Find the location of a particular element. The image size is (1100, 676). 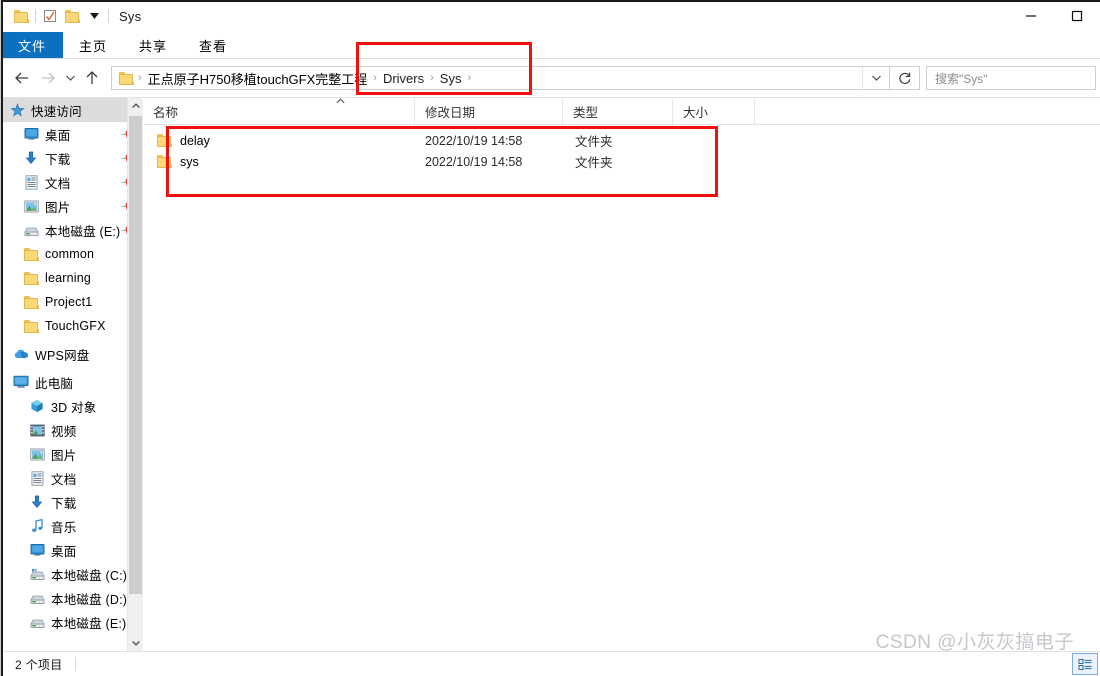

this-pc-icon is located at coordinates (21, 382).